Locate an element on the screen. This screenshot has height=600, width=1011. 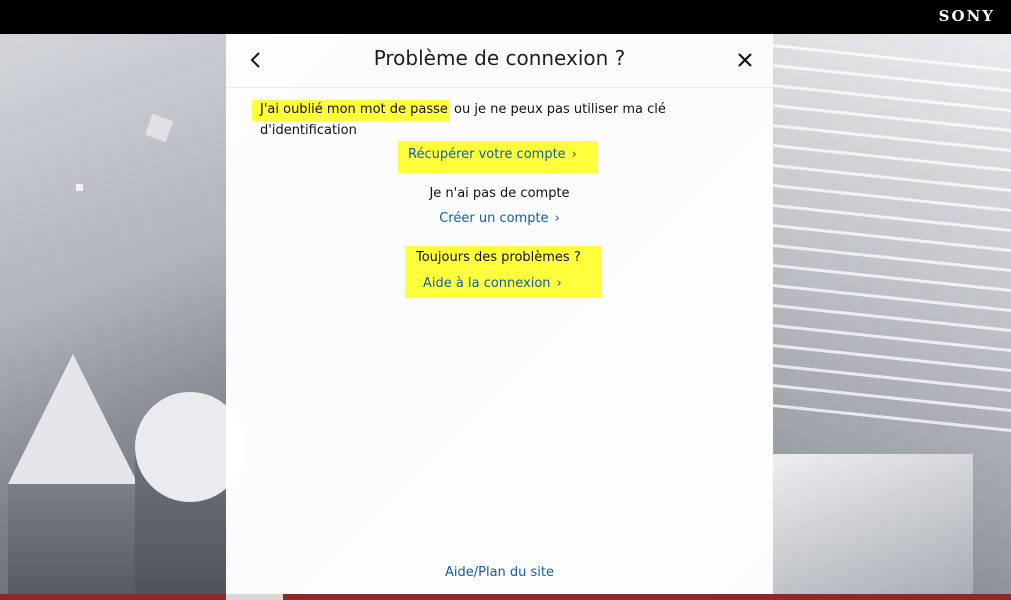
dialog-header: Problème de connexion ? is located at coordinates (499, 61).